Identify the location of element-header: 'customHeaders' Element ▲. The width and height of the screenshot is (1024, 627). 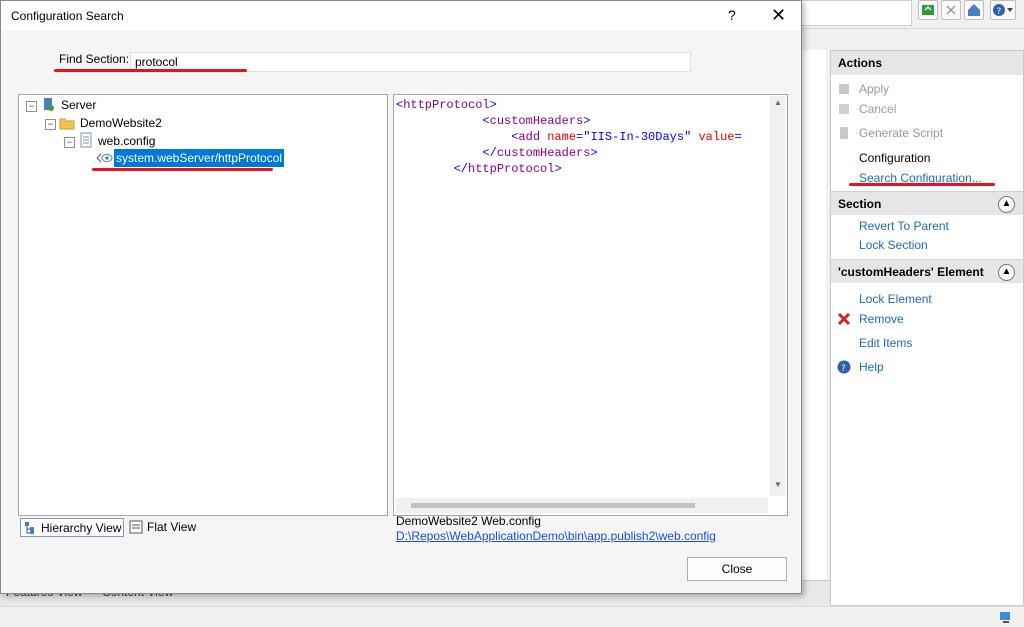
(927, 271).